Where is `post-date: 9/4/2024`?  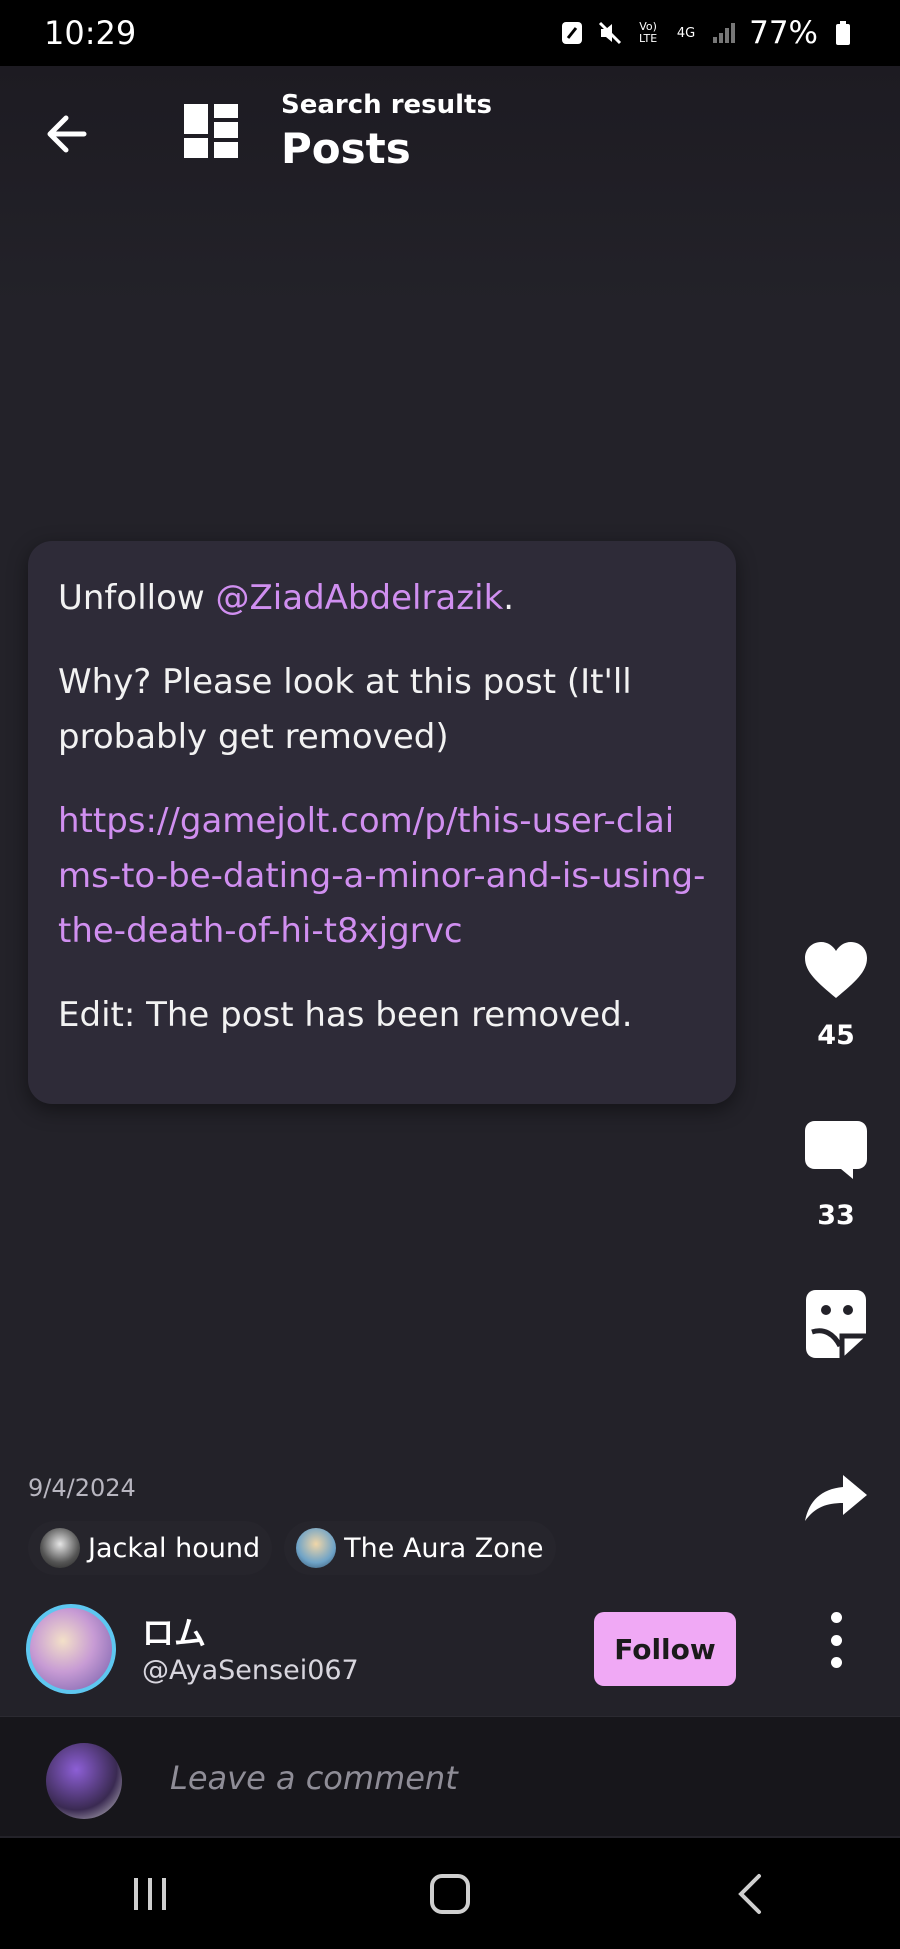
post-date: 9/4/2024 is located at coordinates (82, 1488).